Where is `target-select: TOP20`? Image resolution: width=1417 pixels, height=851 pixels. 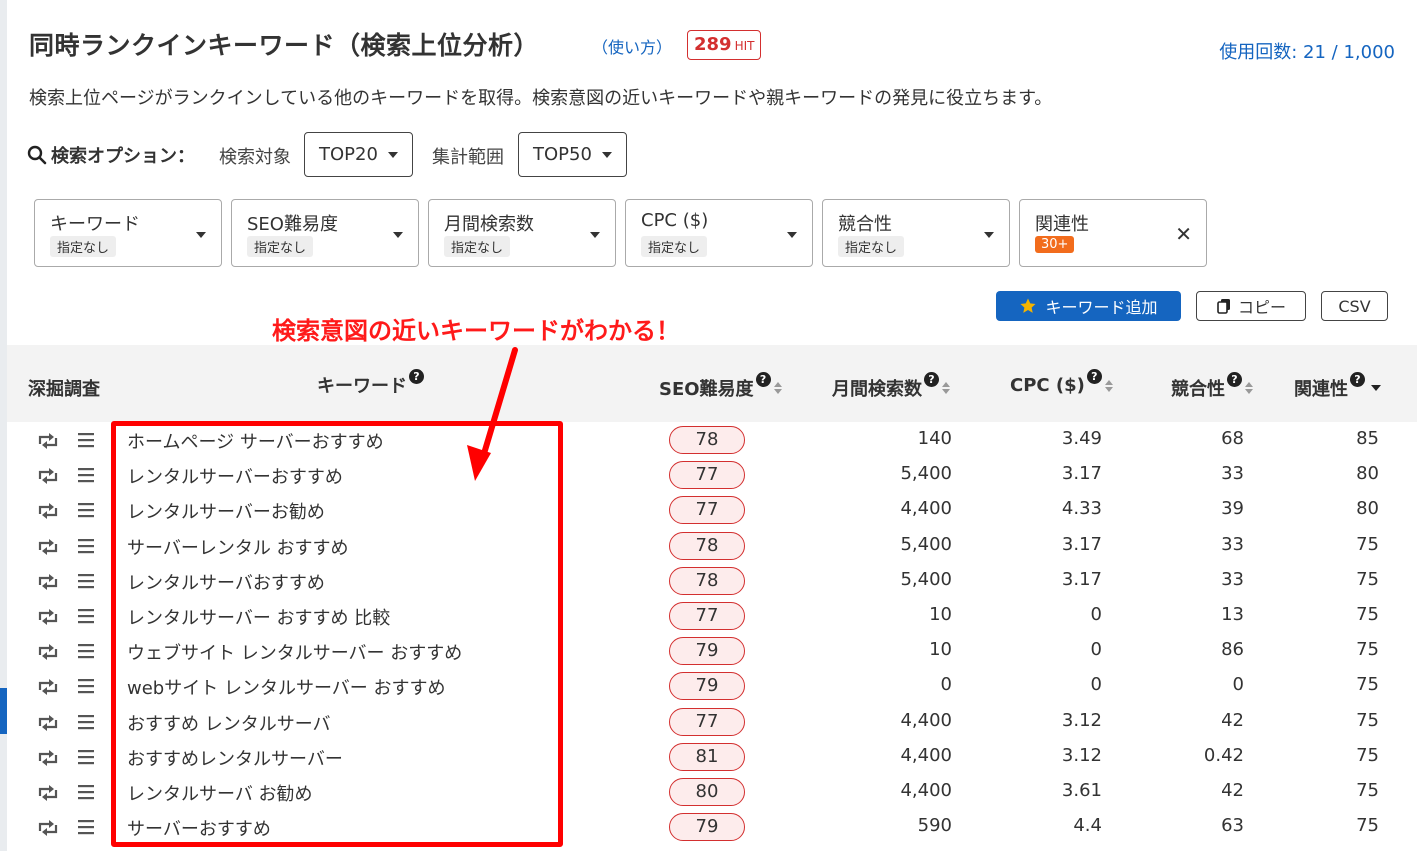 target-select: TOP20 is located at coordinates (358, 154).